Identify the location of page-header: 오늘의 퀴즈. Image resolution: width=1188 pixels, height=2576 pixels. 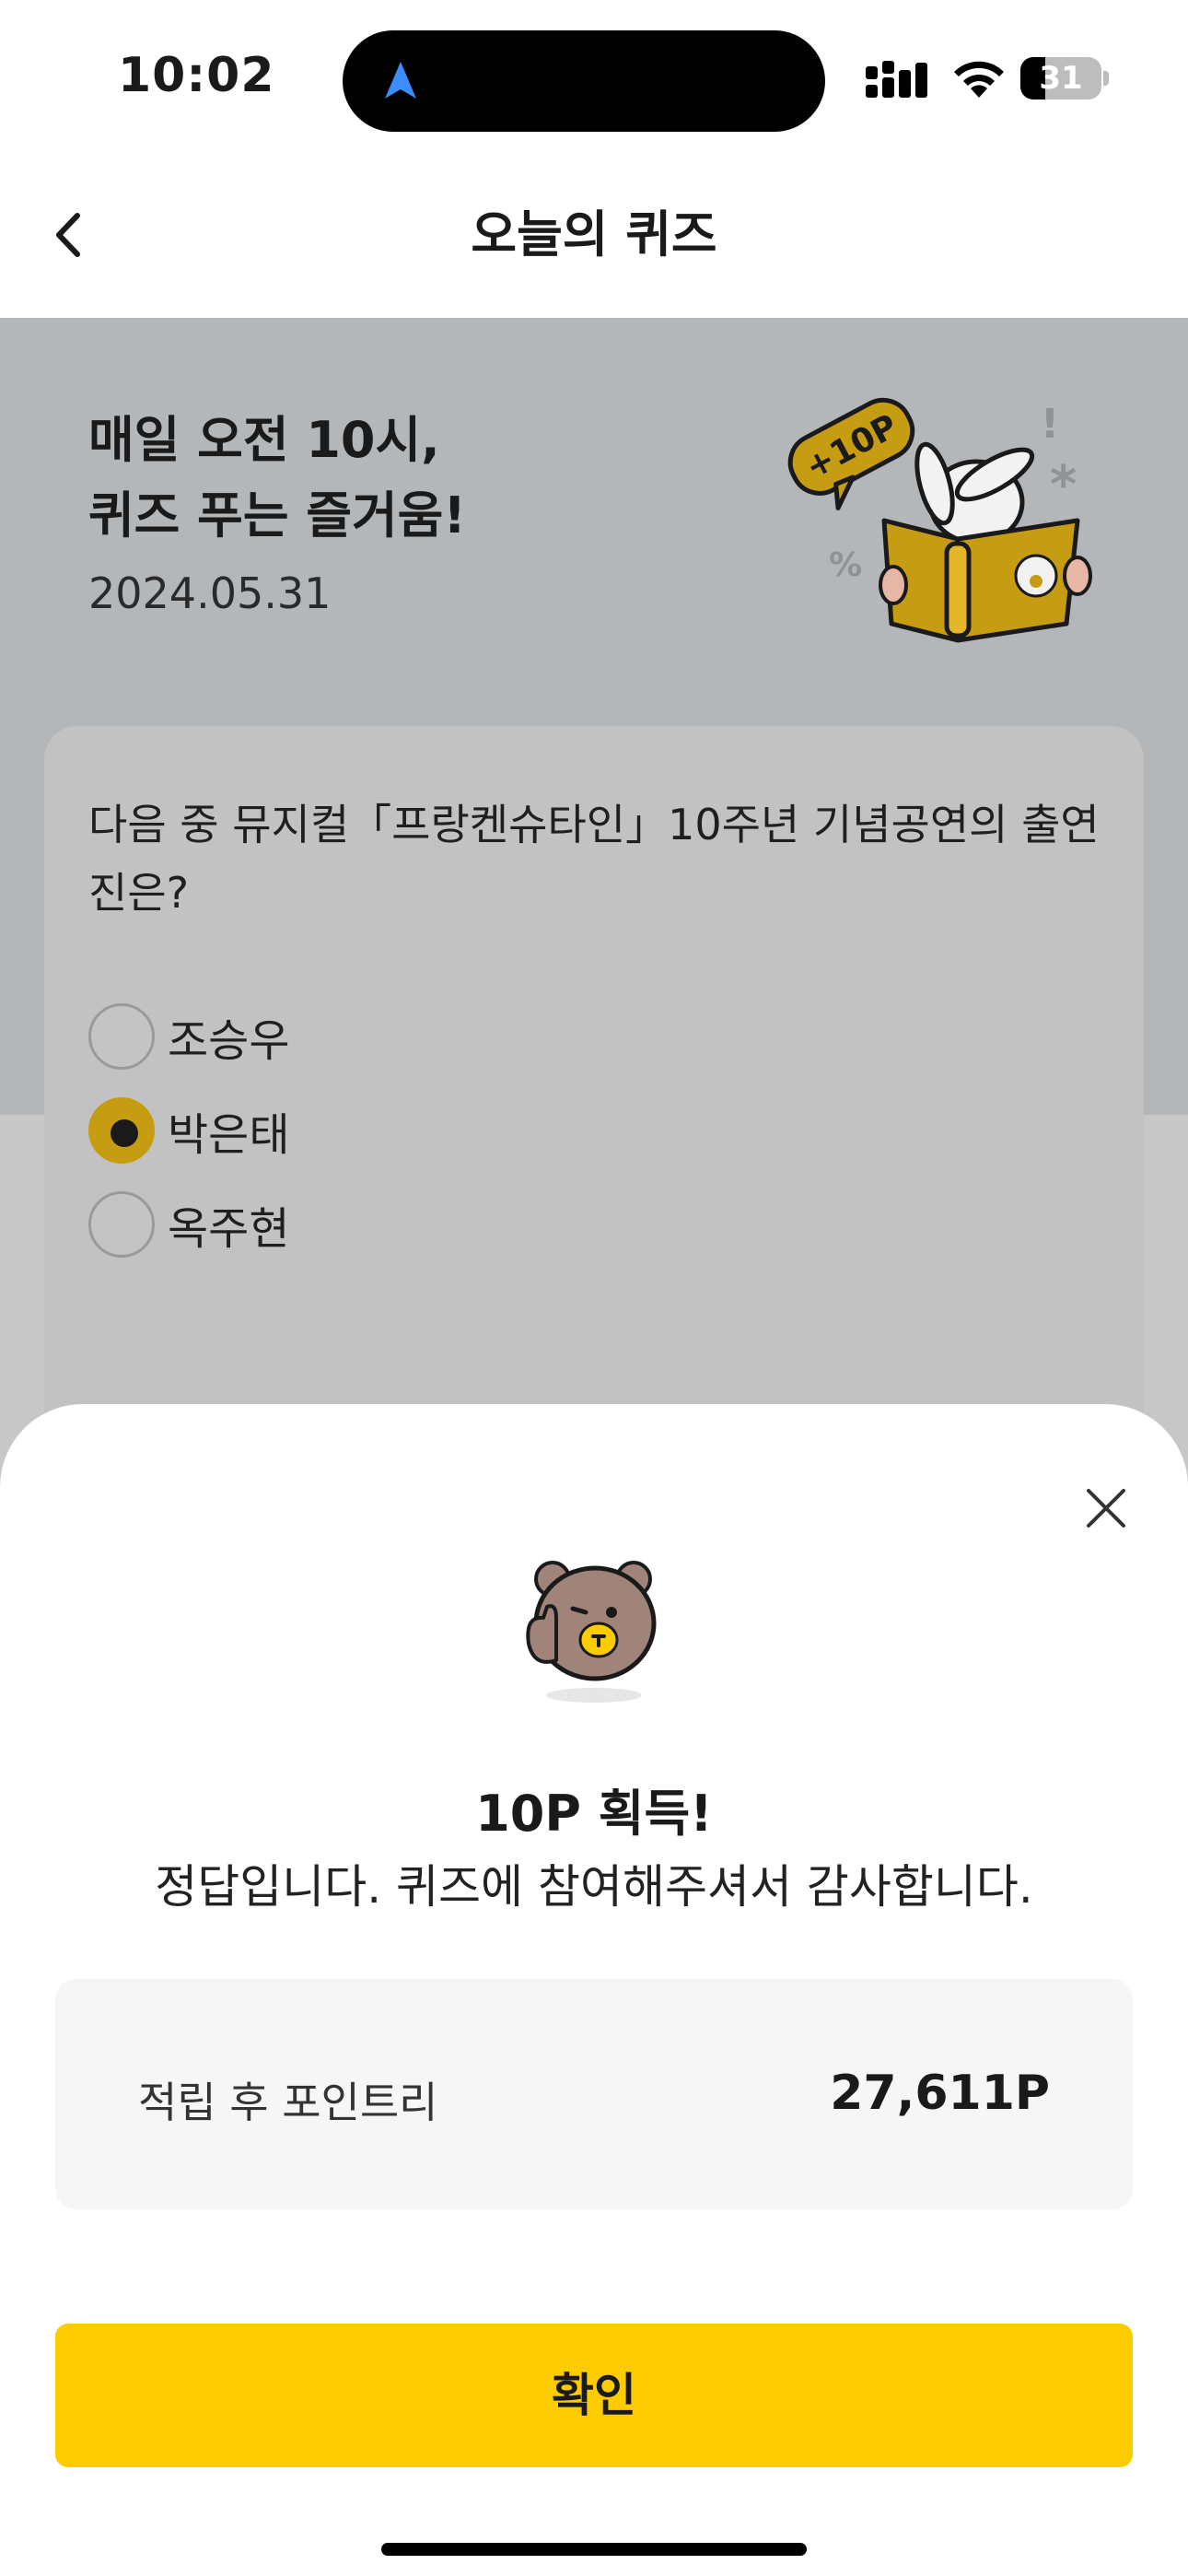
(594, 237).